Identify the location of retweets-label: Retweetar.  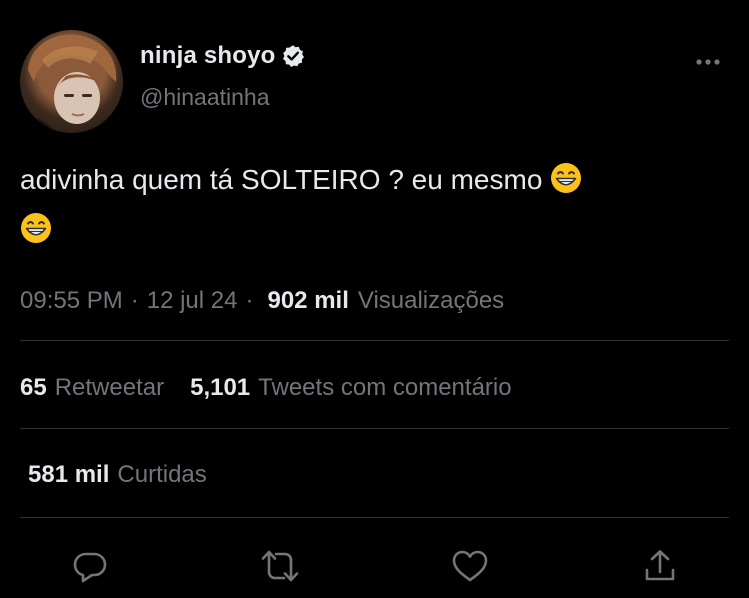
(109, 387).